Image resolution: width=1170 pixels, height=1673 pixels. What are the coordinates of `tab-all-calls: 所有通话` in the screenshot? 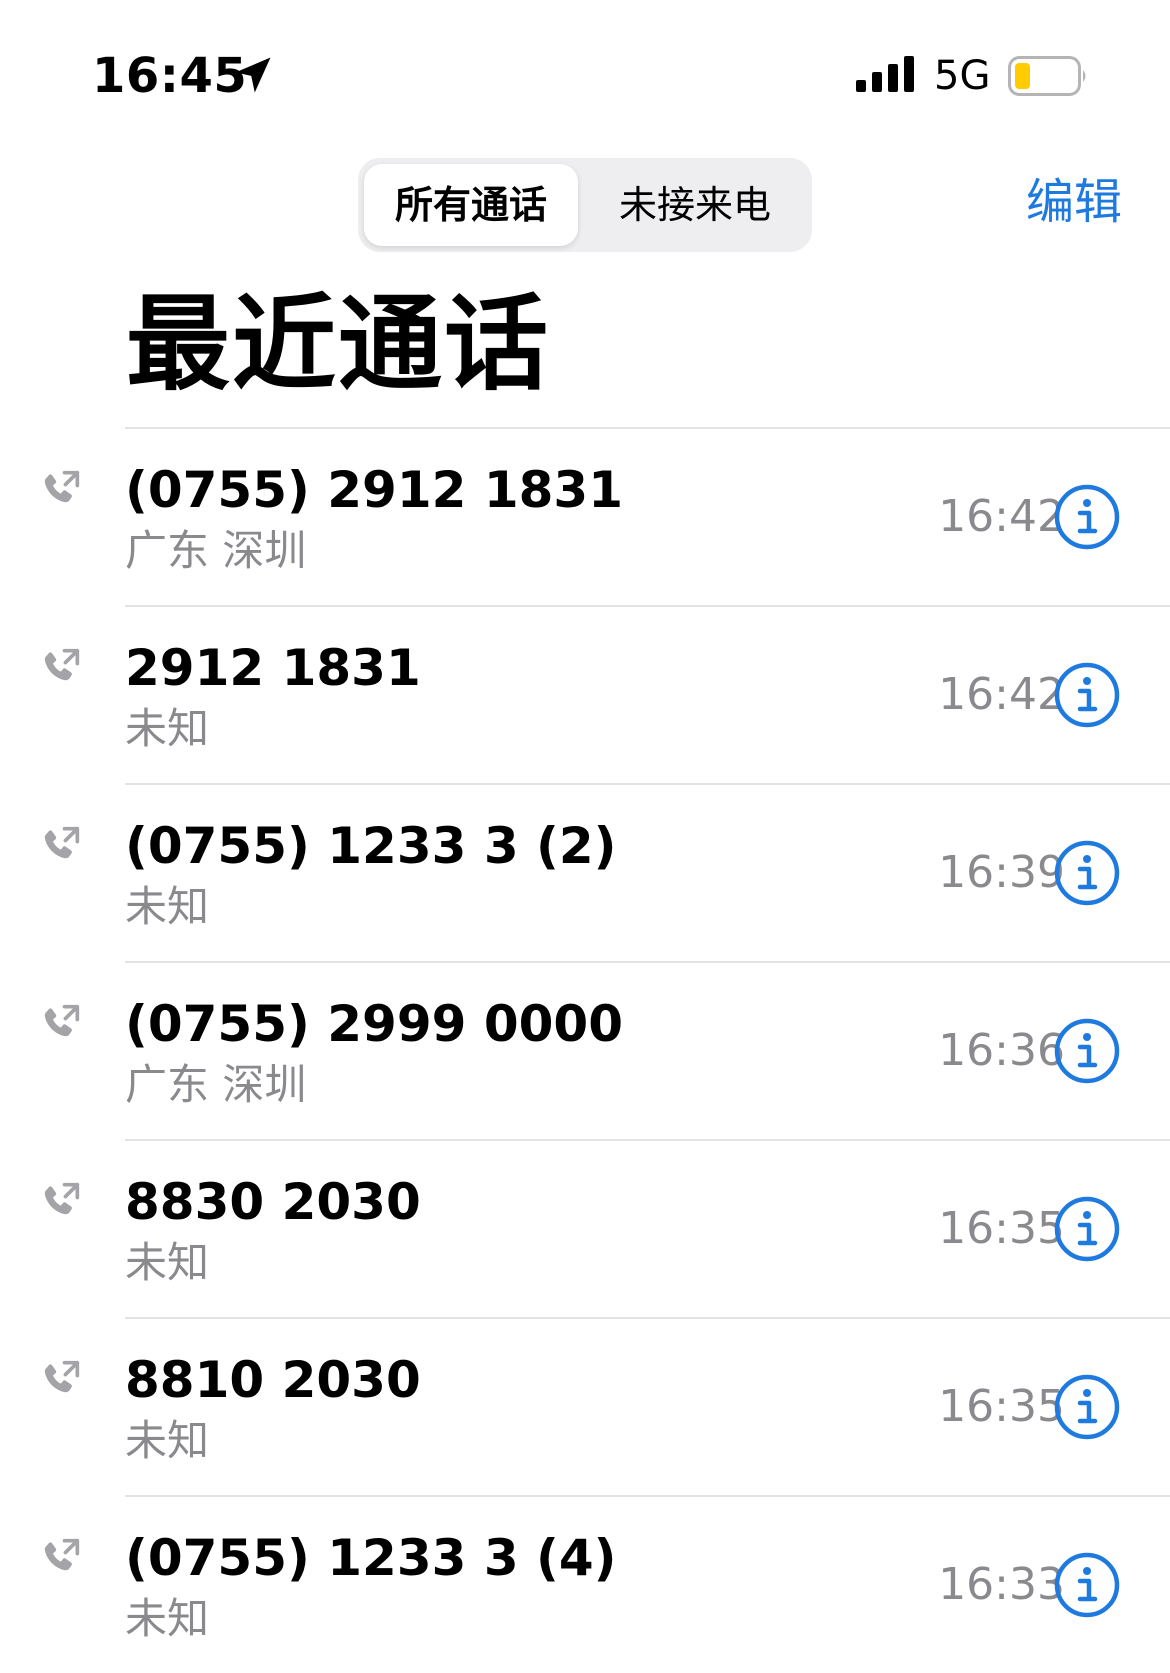 It's located at (471, 205).